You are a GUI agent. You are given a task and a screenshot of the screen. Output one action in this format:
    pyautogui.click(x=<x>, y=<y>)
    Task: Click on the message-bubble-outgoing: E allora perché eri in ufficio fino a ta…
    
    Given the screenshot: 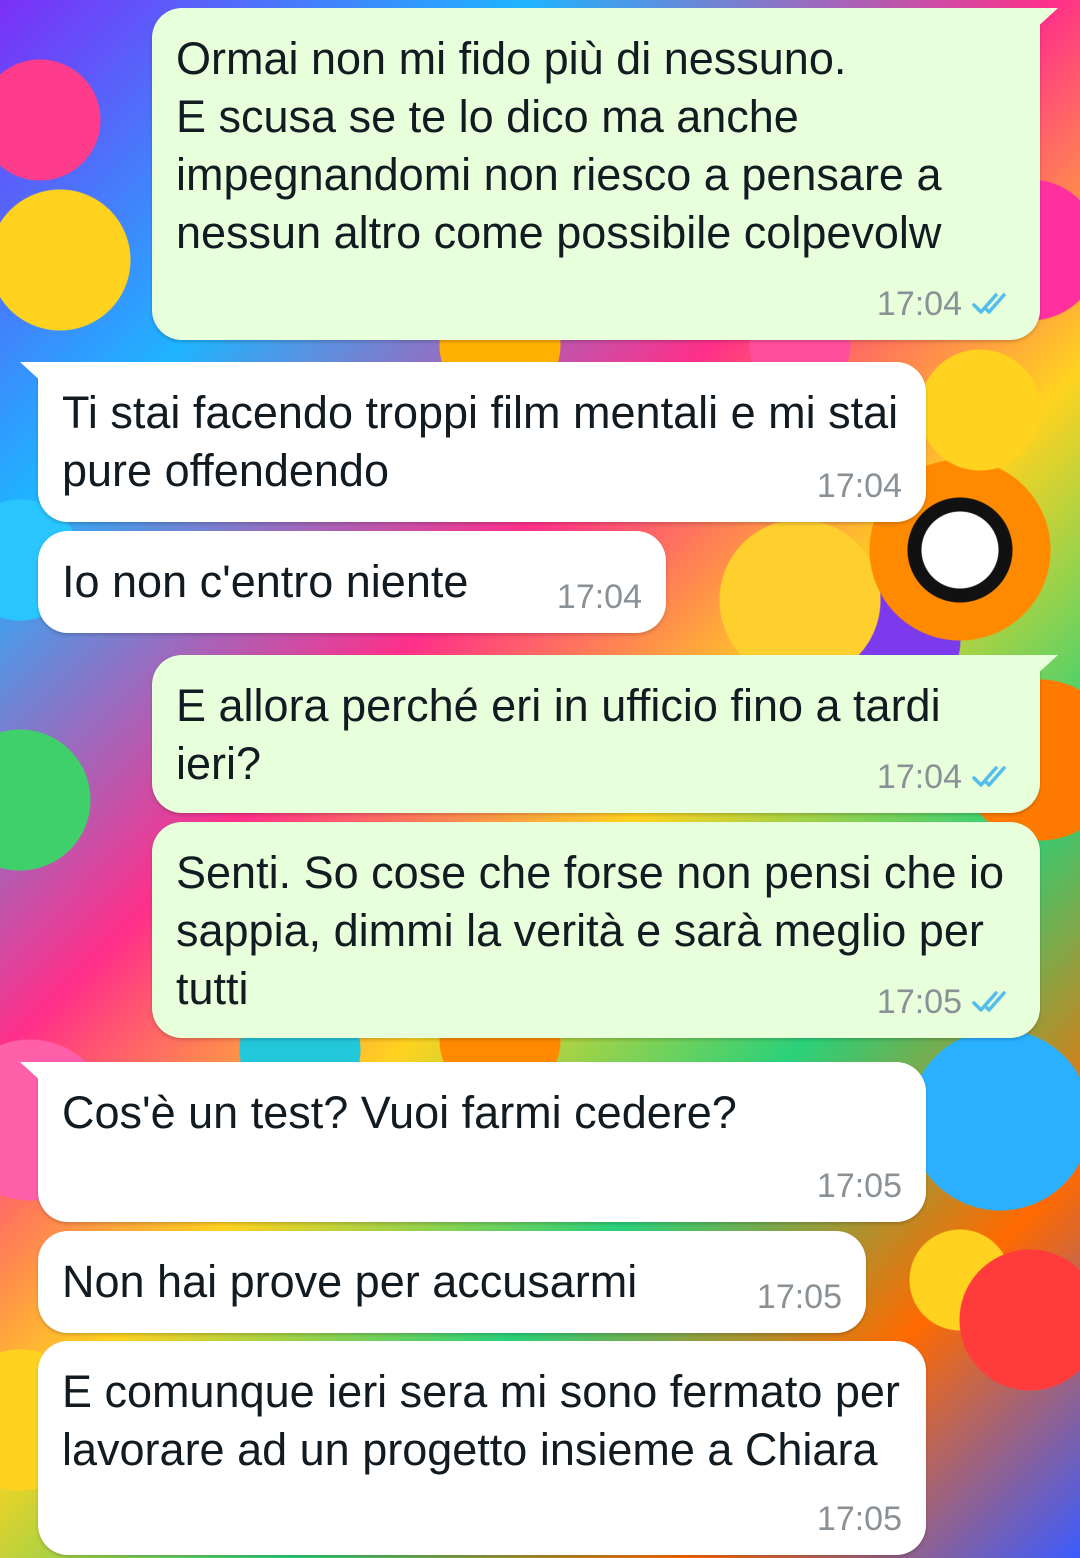 What is the action you would take?
    pyautogui.click(x=605, y=734)
    